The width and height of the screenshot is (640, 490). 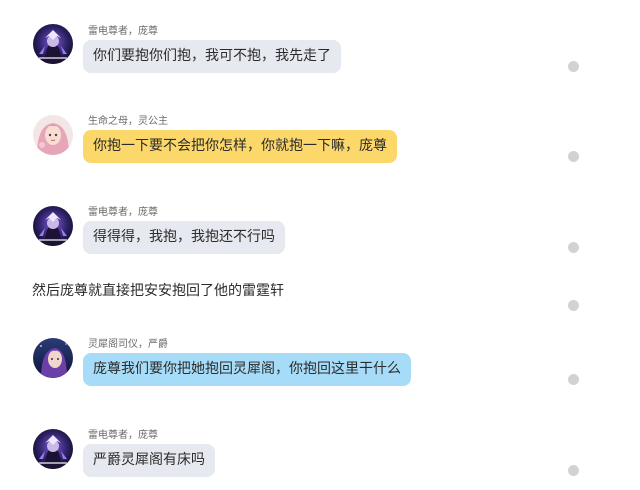 What do you see at coordinates (128, 344) in the screenshot?
I see `sender-name: 灵犀阁司仪，严爵` at bounding box center [128, 344].